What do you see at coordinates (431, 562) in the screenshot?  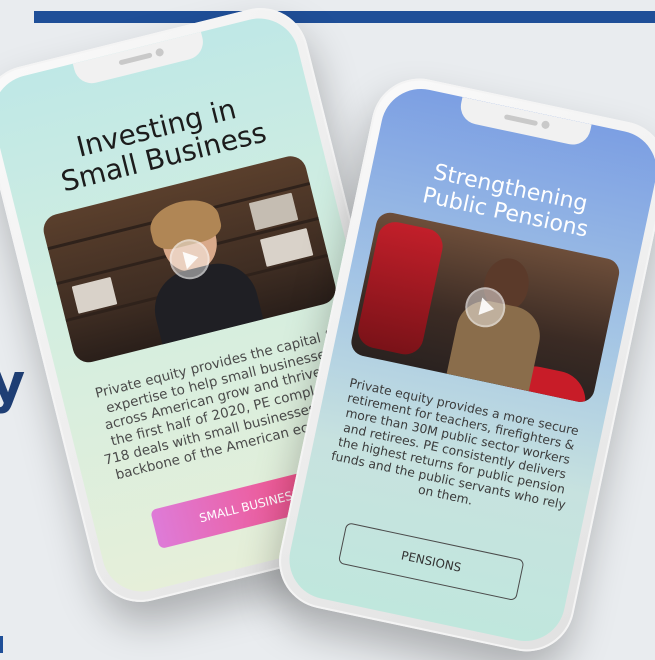 I see `pensions-button: PENSIONS` at bounding box center [431, 562].